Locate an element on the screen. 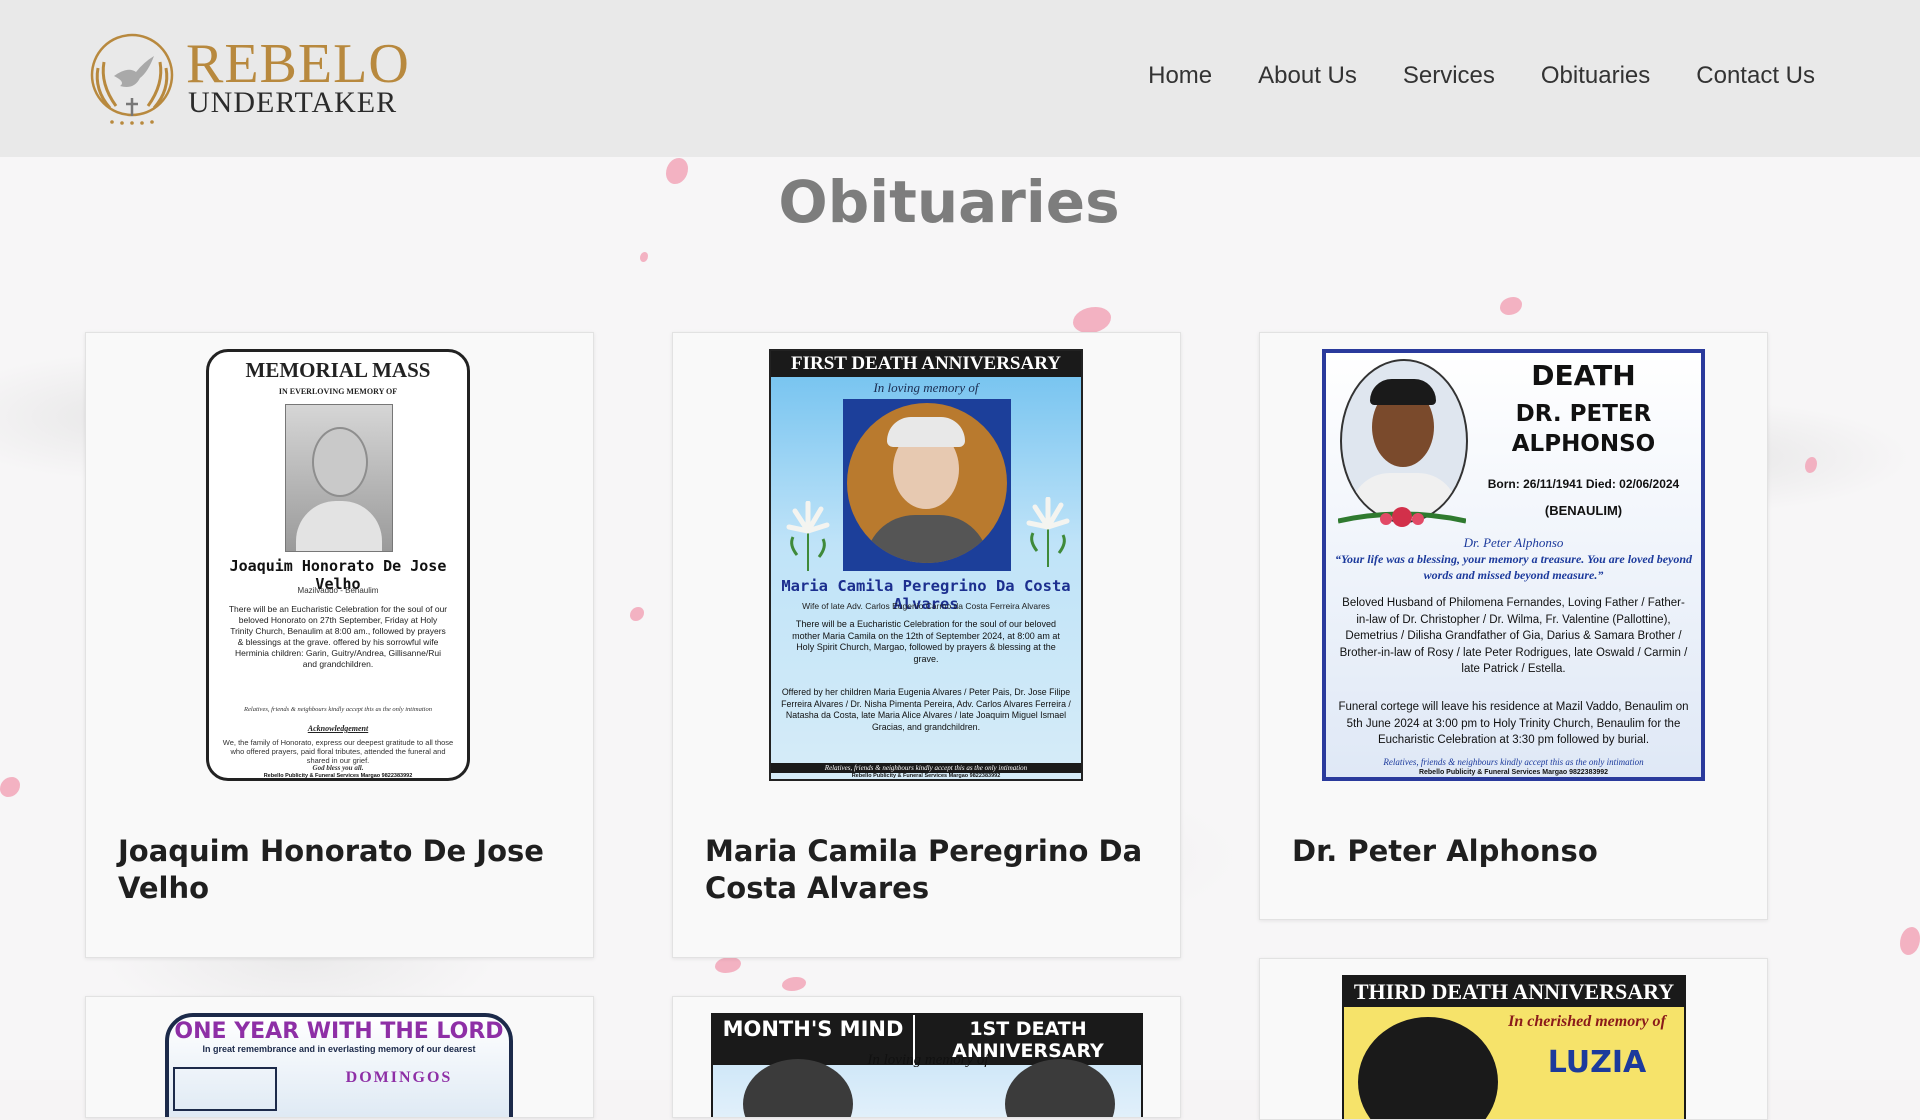 The image size is (1920, 1120). poster-subheading: IN EVERLOVING MEMORY OF is located at coordinates (338, 391).